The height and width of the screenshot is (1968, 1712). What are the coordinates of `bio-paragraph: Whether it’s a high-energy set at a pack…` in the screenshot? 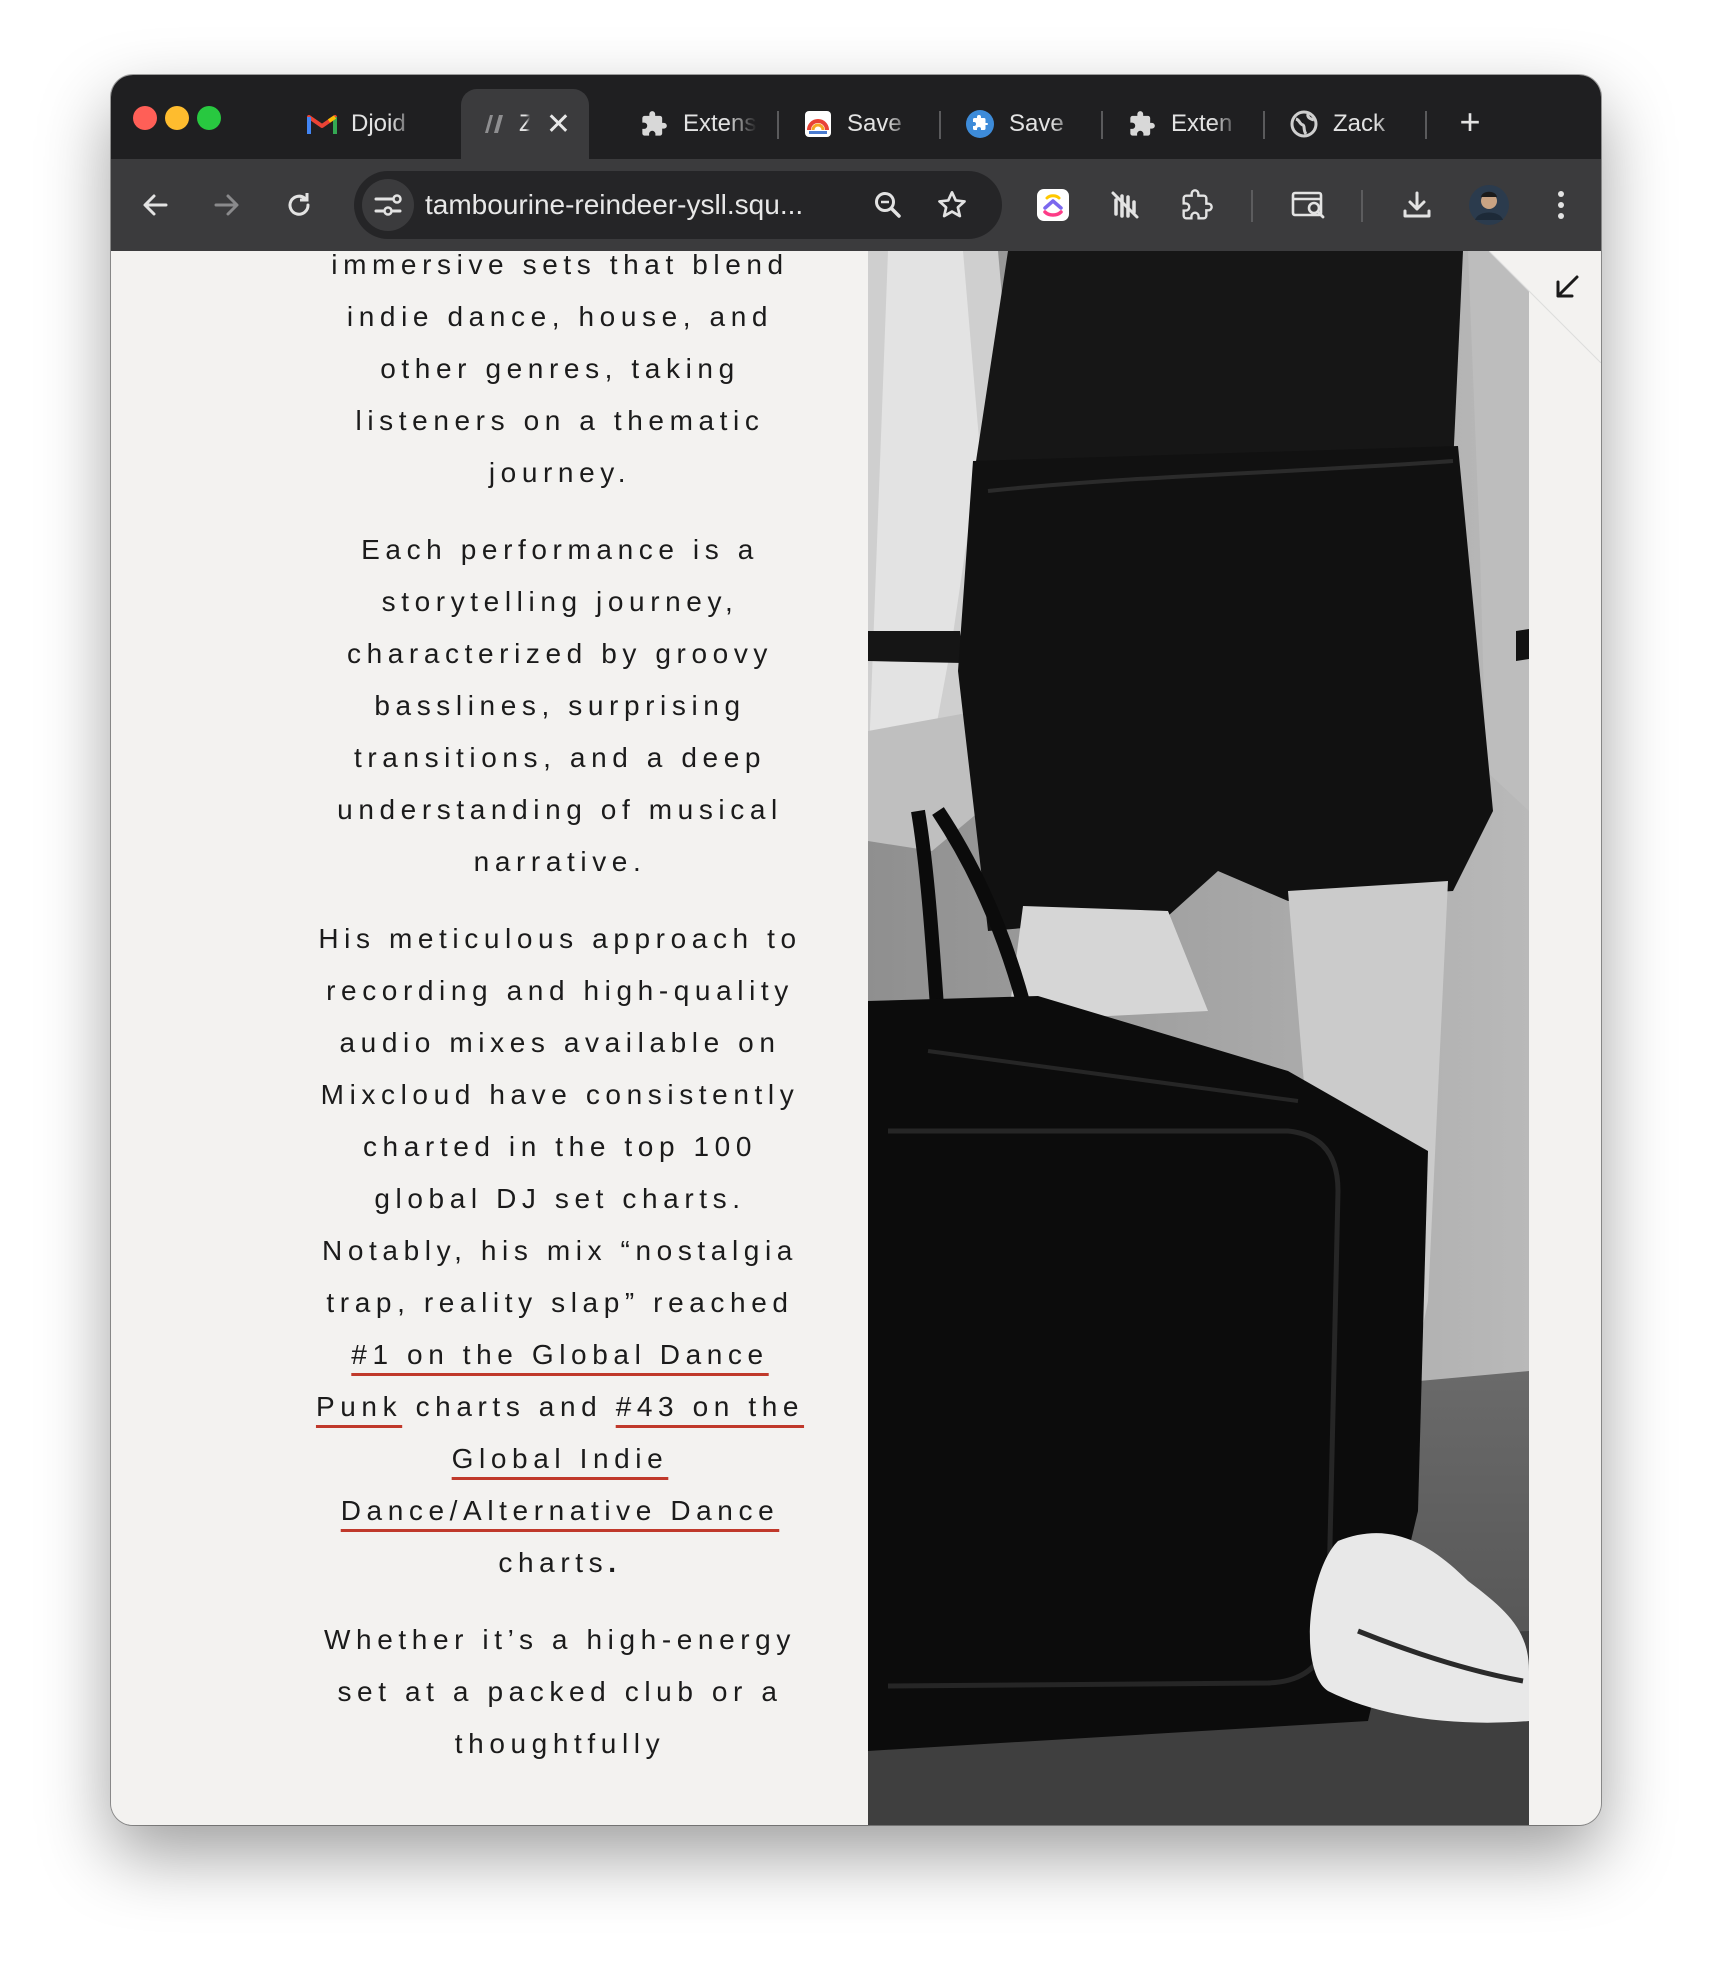 It's located at (560, 1691).